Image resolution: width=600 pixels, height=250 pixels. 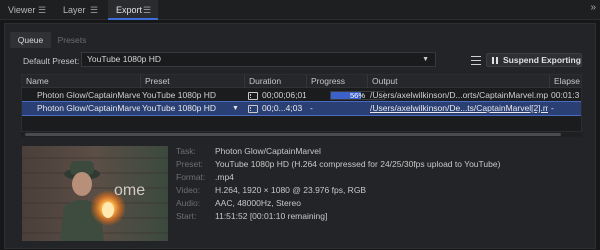 What do you see at coordinates (425, 59) in the screenshot?
I see `chevron-down-icon: ▼` at bounding box center [425, 59].